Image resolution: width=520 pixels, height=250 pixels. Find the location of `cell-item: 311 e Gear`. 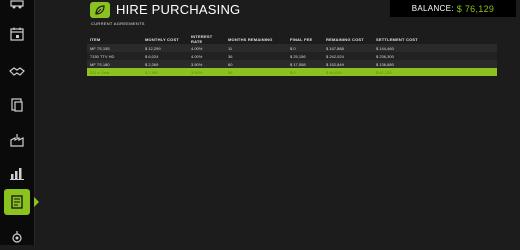

cell-item: 311 e Gear is located at coordinates (114, 72).